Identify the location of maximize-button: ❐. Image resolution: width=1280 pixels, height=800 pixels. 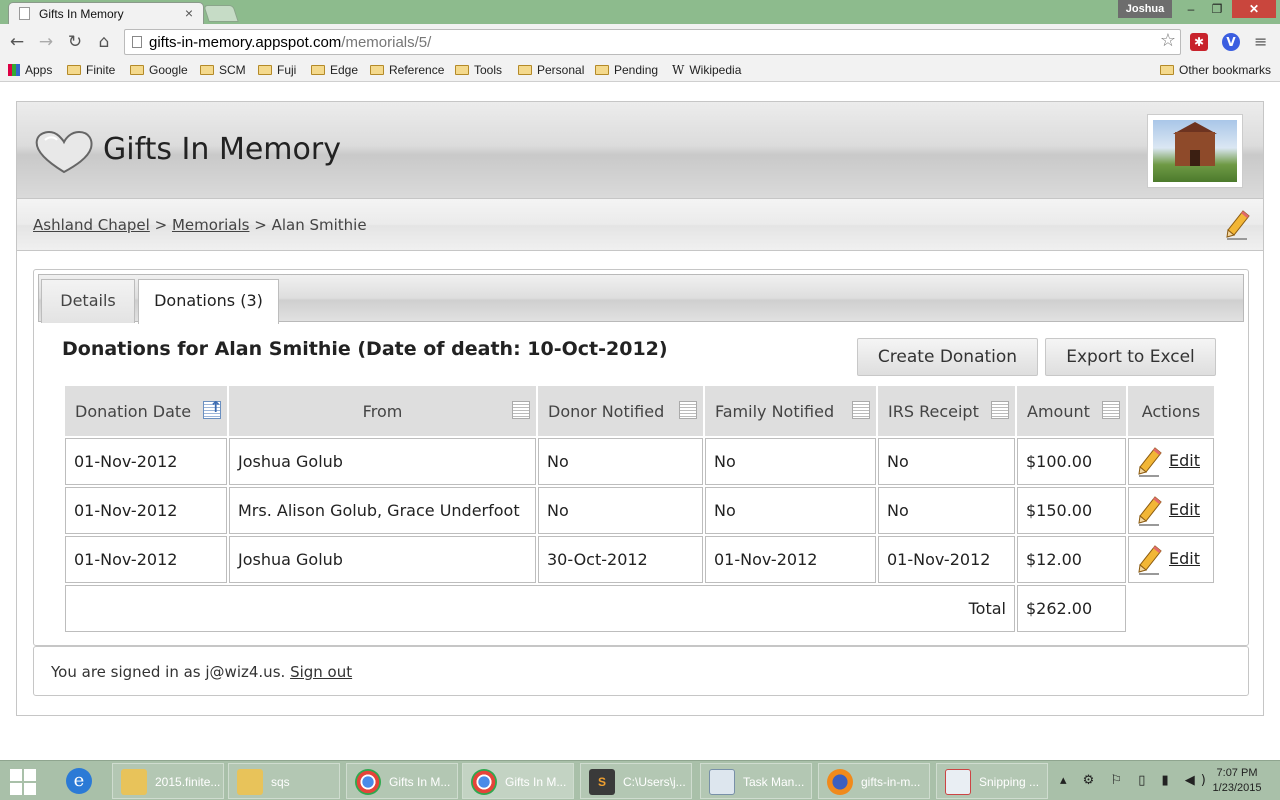
(1217, 9).